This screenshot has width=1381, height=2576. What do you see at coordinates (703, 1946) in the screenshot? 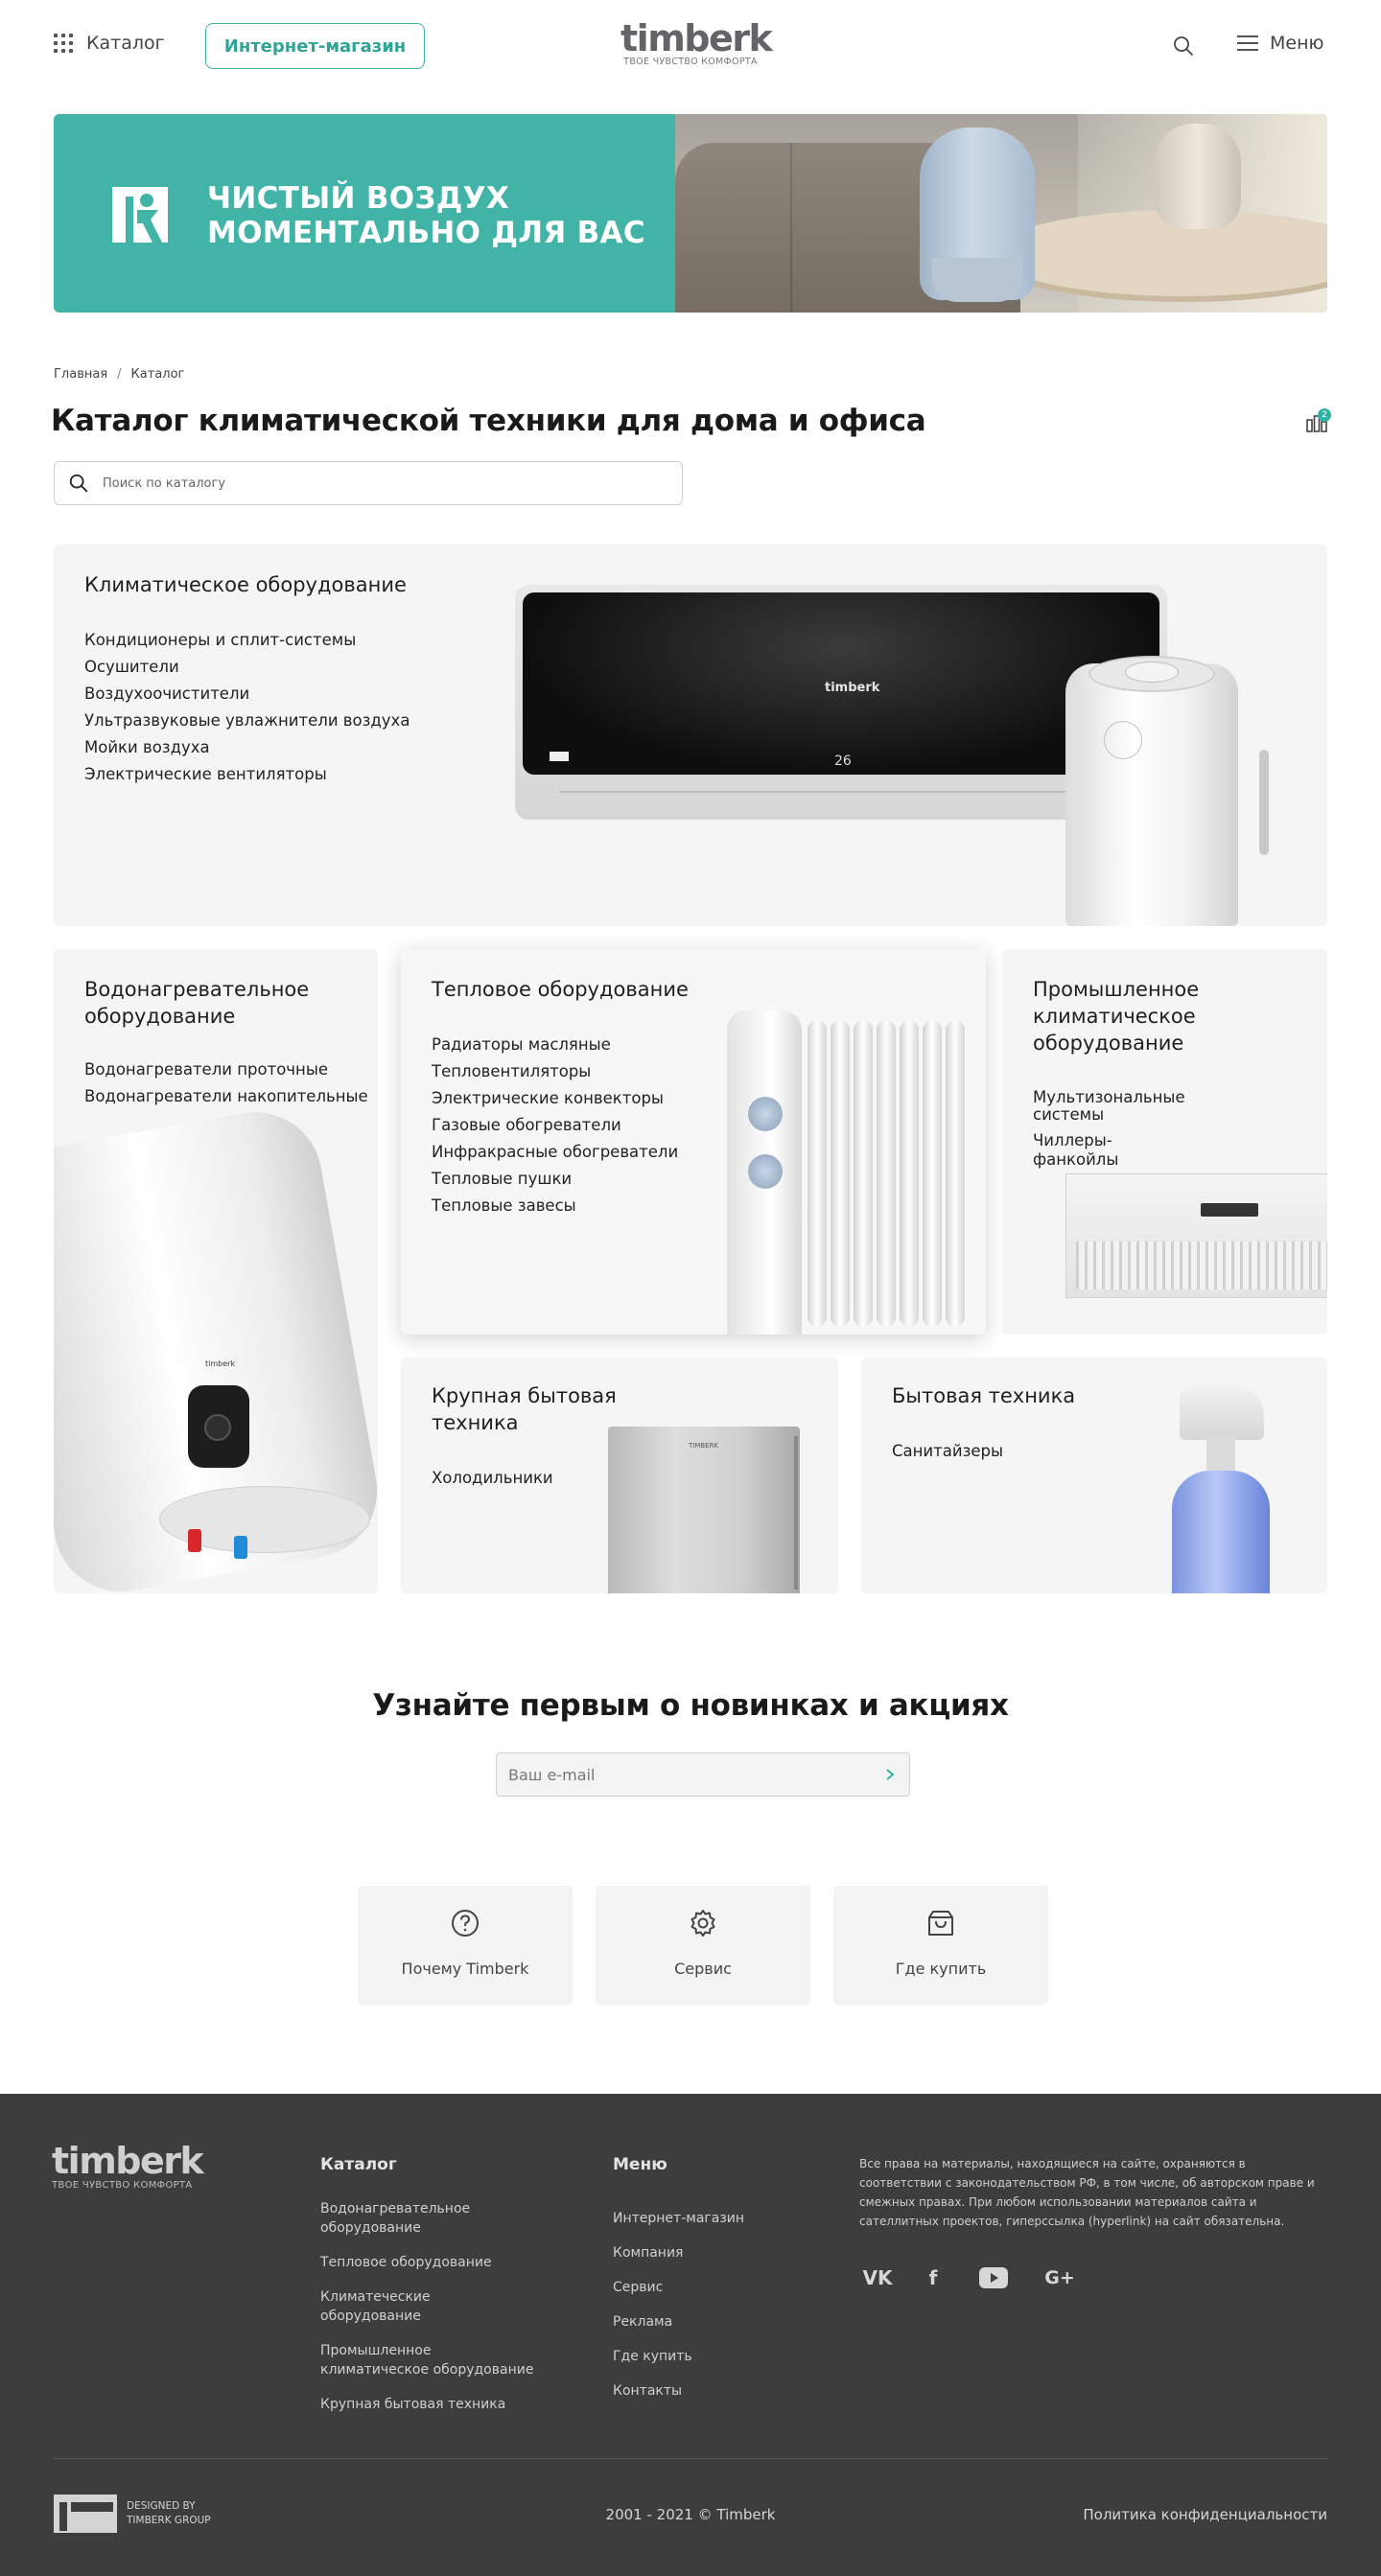
I see `quick-link-service: Сервис` at bounding box center [703, 1946].